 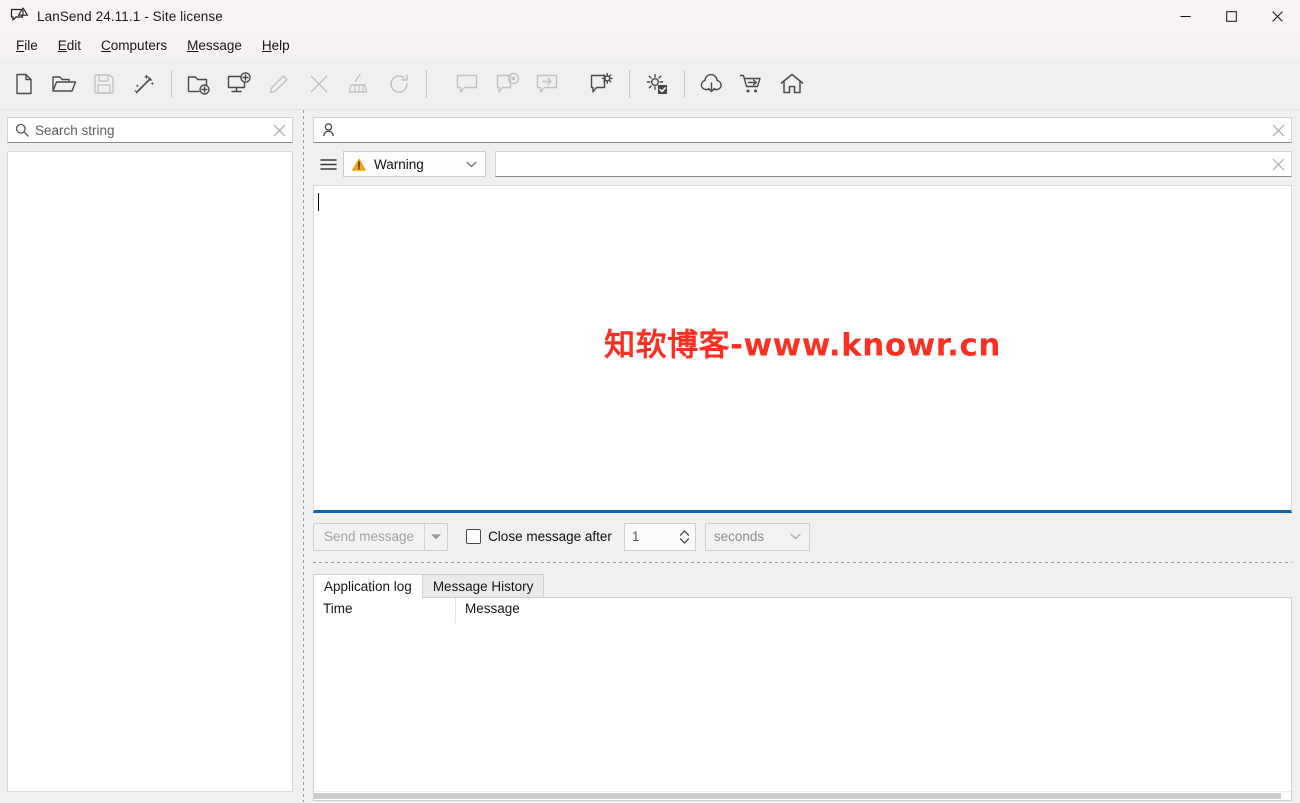 I want to click on menu-bar: File Edit Computers Message Help, so click(x=650, y=45).